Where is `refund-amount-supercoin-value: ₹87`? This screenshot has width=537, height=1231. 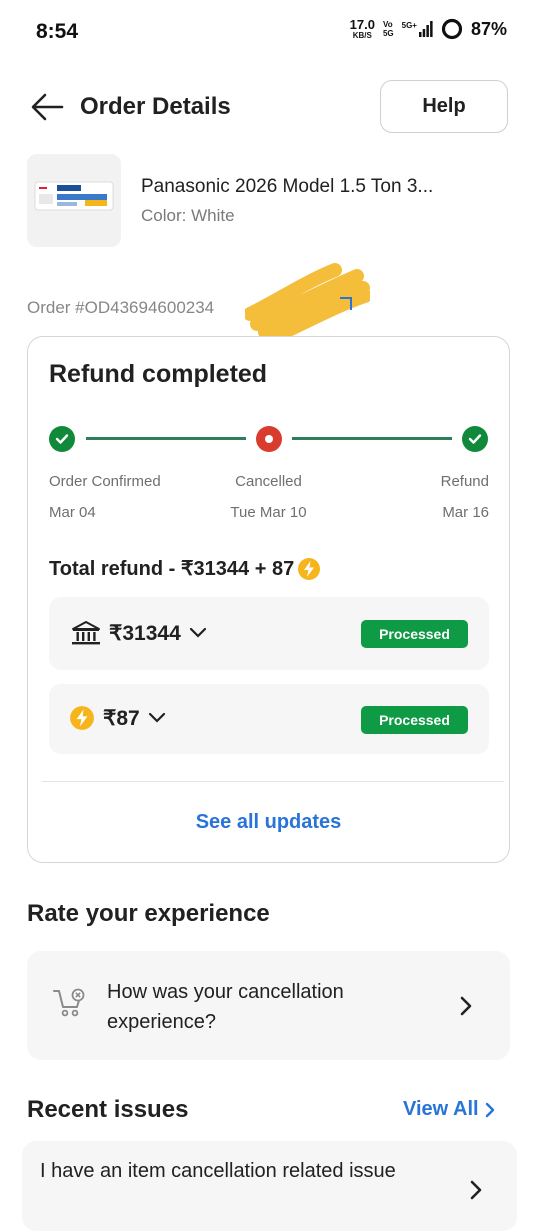
refund-amount-supercoin-value: ₹87 is located at coordinates (121, 718).